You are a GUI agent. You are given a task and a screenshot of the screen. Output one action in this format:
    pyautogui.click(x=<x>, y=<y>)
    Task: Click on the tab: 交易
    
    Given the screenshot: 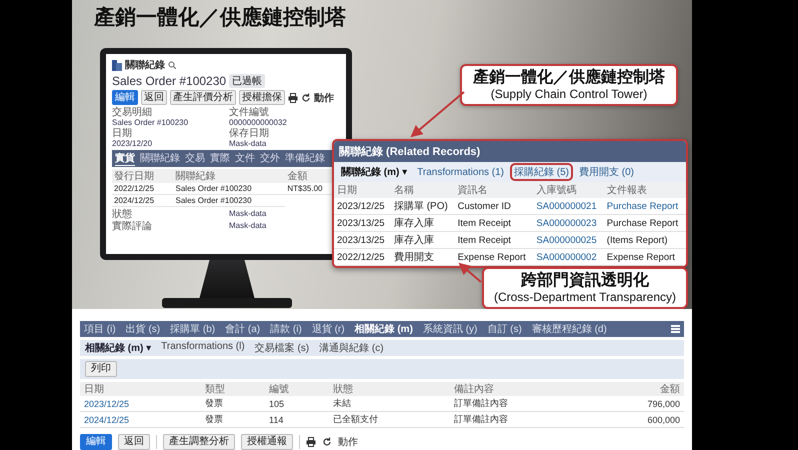 What is the action you would take?
    pyautogui.click(x=195, y=158)
    